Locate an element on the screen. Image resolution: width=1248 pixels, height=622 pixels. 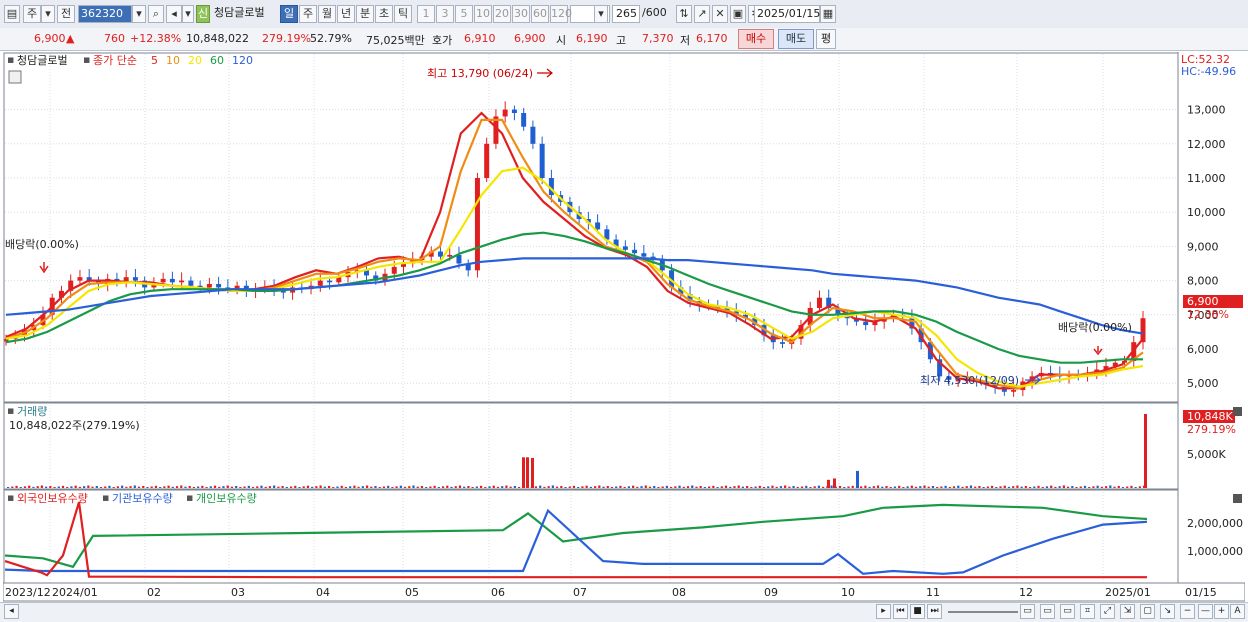
window-icon: ▢ is located at coordinates (1147, 611).